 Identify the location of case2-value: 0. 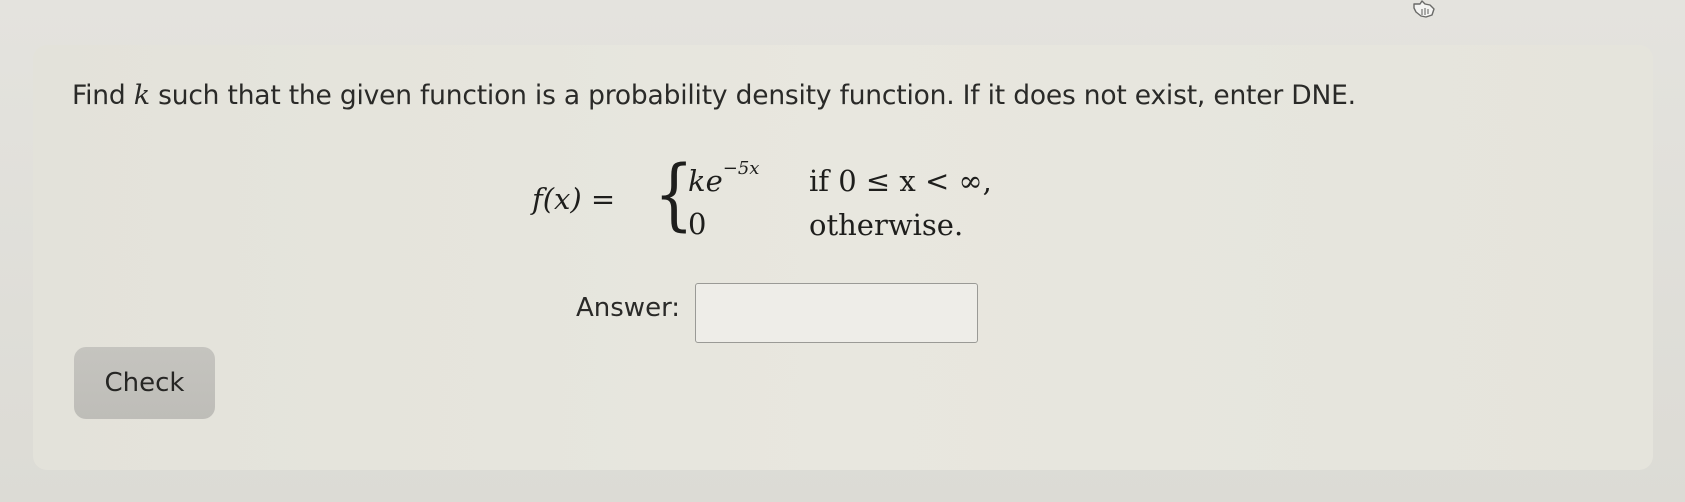
(697, 224).